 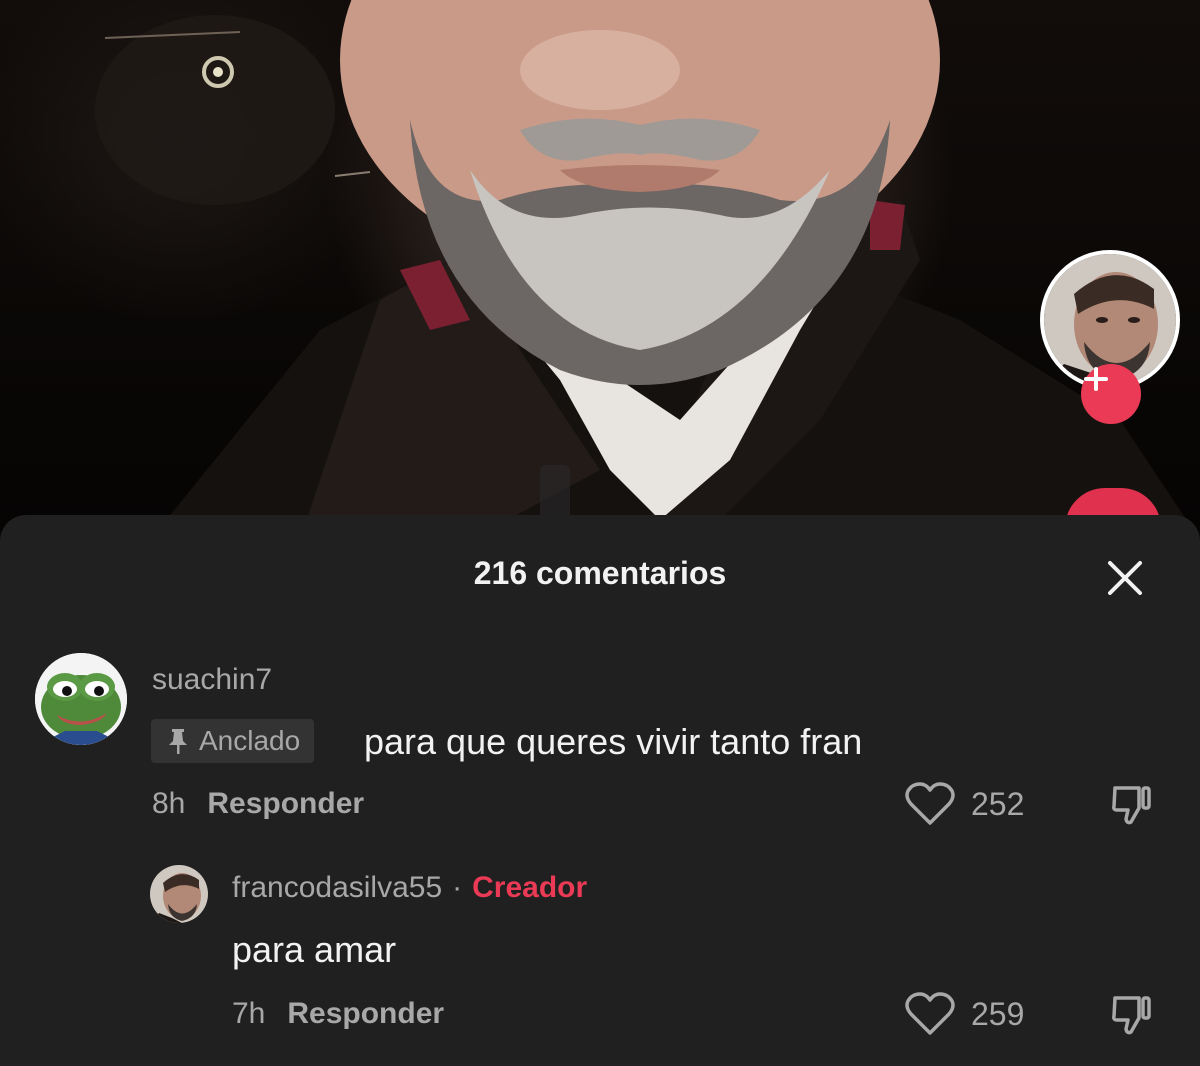 What do you see at coordinates (530, 887) in the screenshot?
I see `creator-badge: Creador` at bounding box center [530, 887].